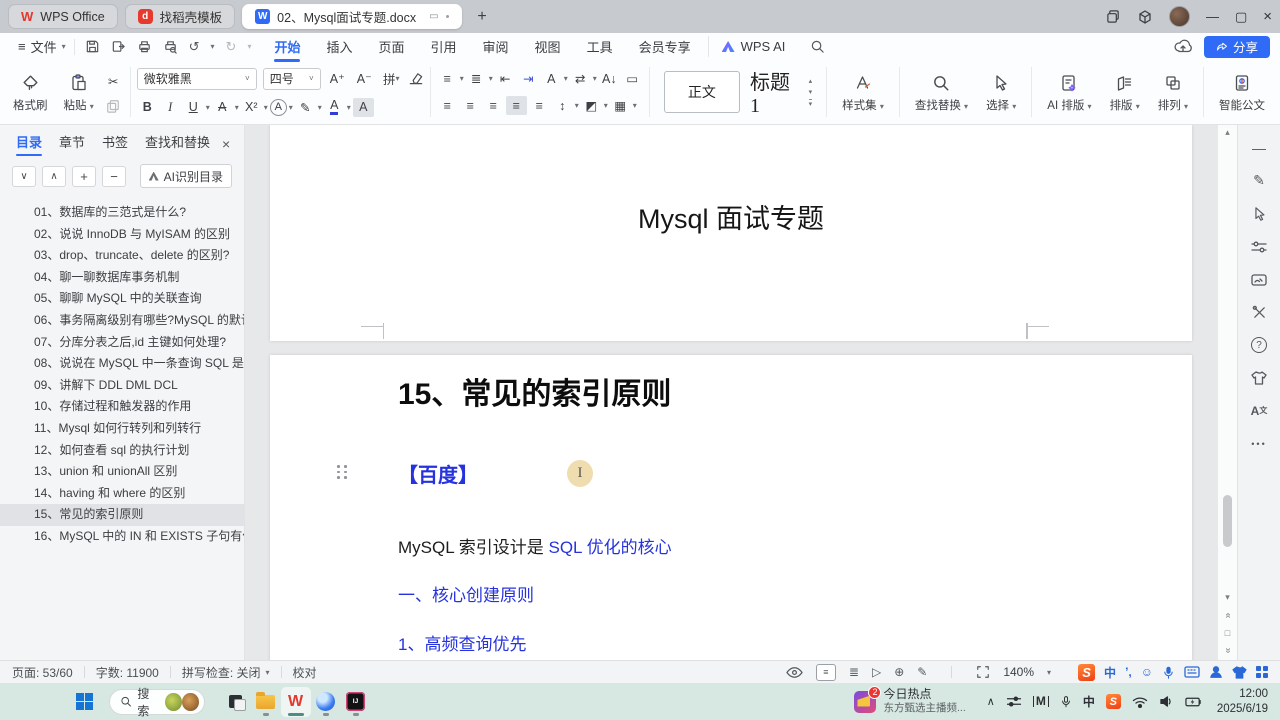 The image size is (1280, 720). What do you see at coordinates (548, 46) in the screenshot?
I see `menu-tab: 视图` at bounding box center [548, 46].